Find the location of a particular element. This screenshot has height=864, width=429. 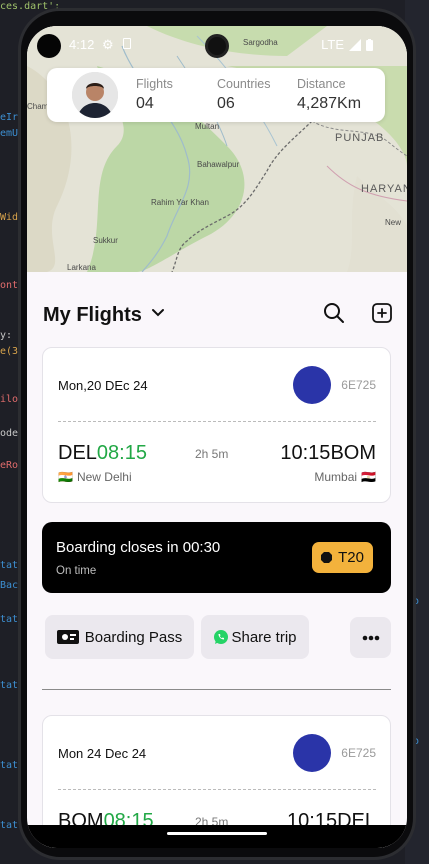

departure: DEL08:15 is located at coordinates (102, 453).